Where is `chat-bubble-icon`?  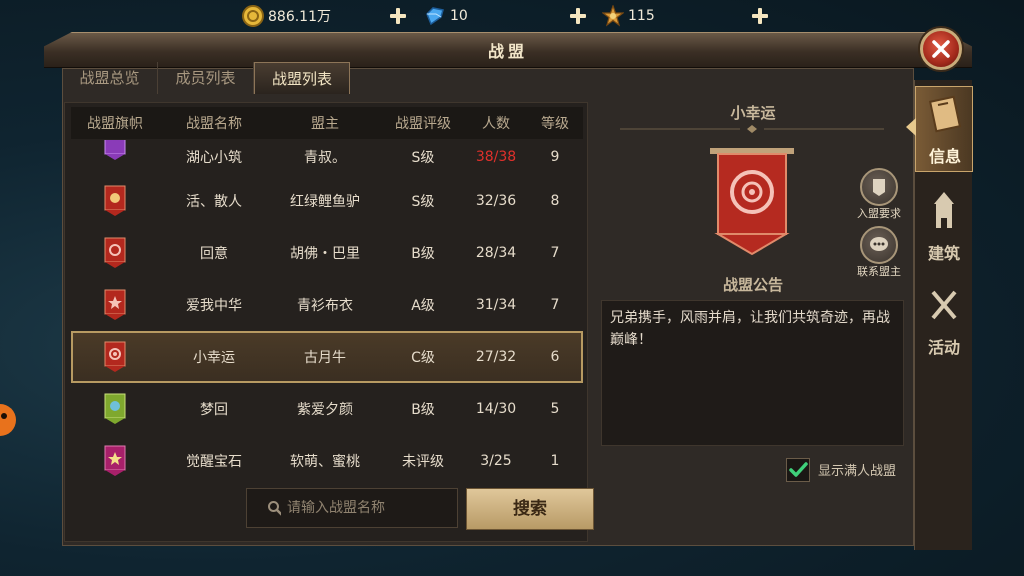 chat-bubble-icon is located at coordinates (879, 244).